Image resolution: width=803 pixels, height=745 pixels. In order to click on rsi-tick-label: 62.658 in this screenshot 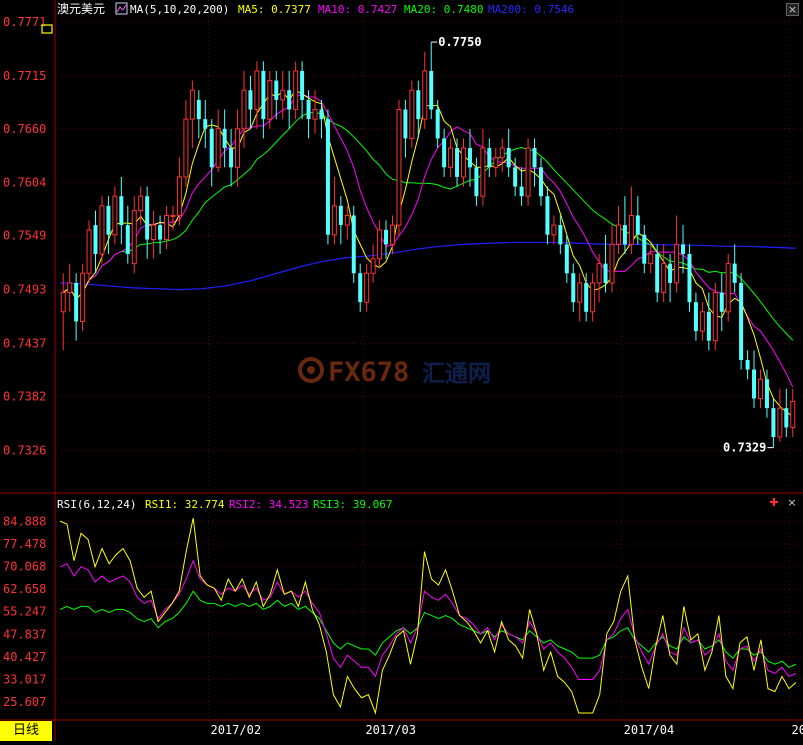, I will do `click(24, 589)`.